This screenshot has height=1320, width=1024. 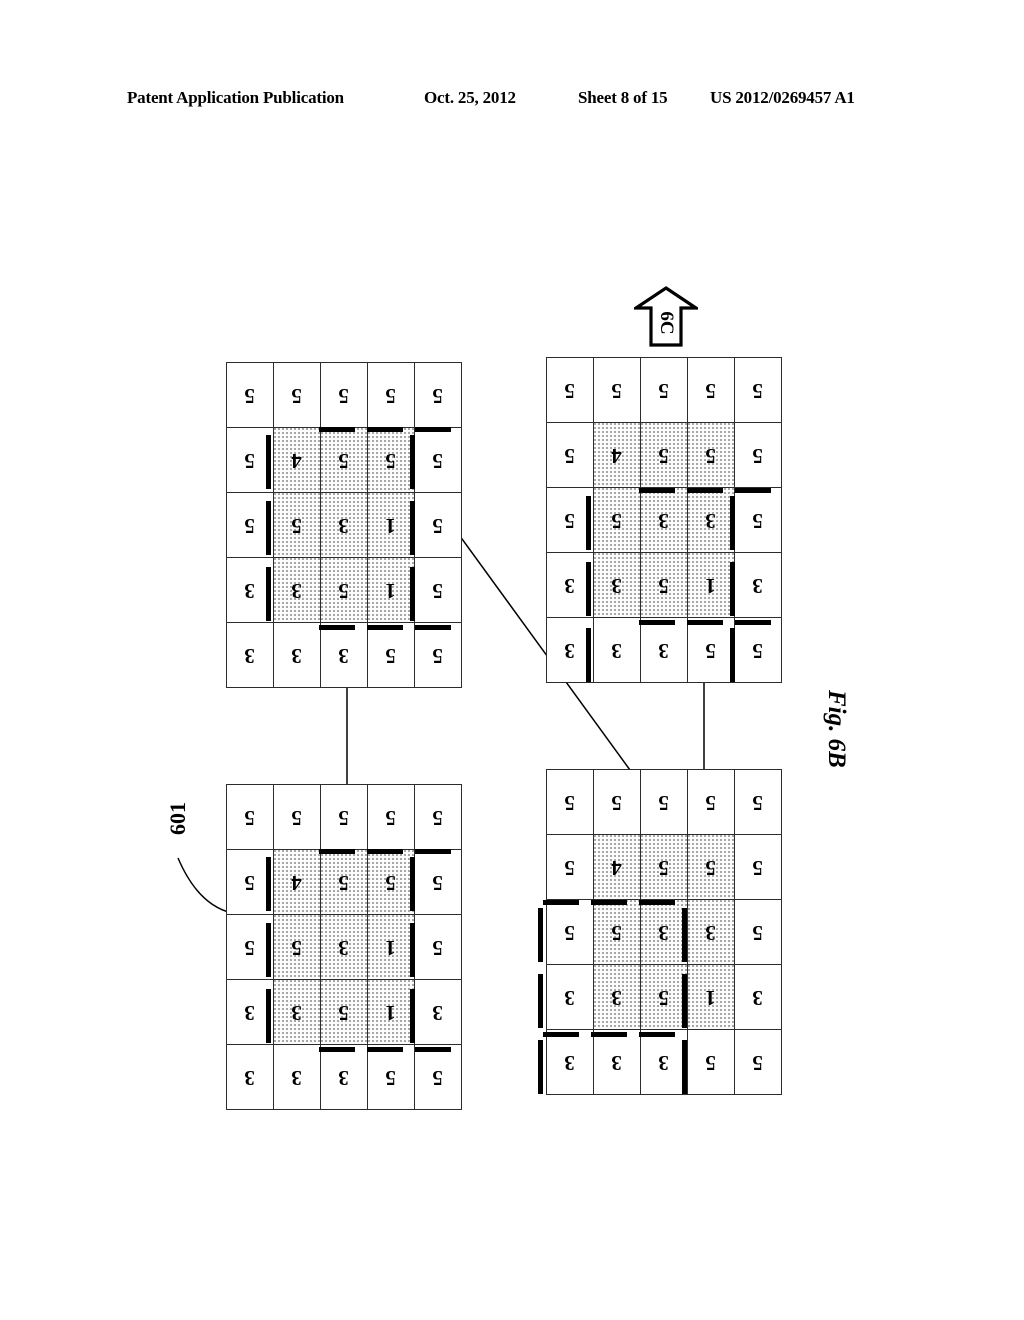 I want to click on grid-row: 5 5 5 3 5, so click(x=758, y=522).